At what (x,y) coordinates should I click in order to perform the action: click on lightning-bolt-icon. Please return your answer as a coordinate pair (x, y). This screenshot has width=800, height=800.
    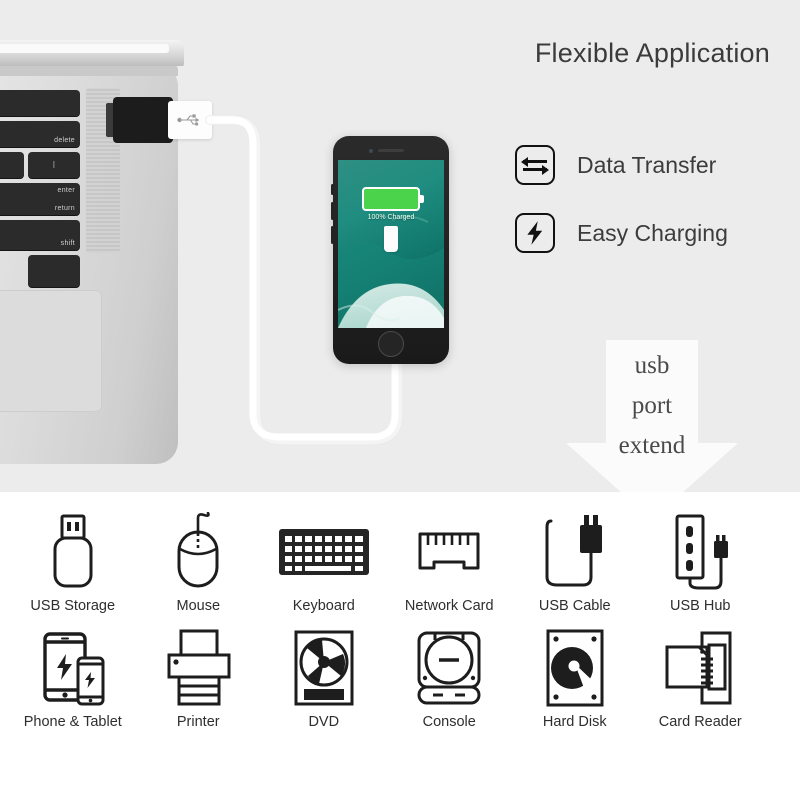
    Looking at the image, I should click on (535, 233).